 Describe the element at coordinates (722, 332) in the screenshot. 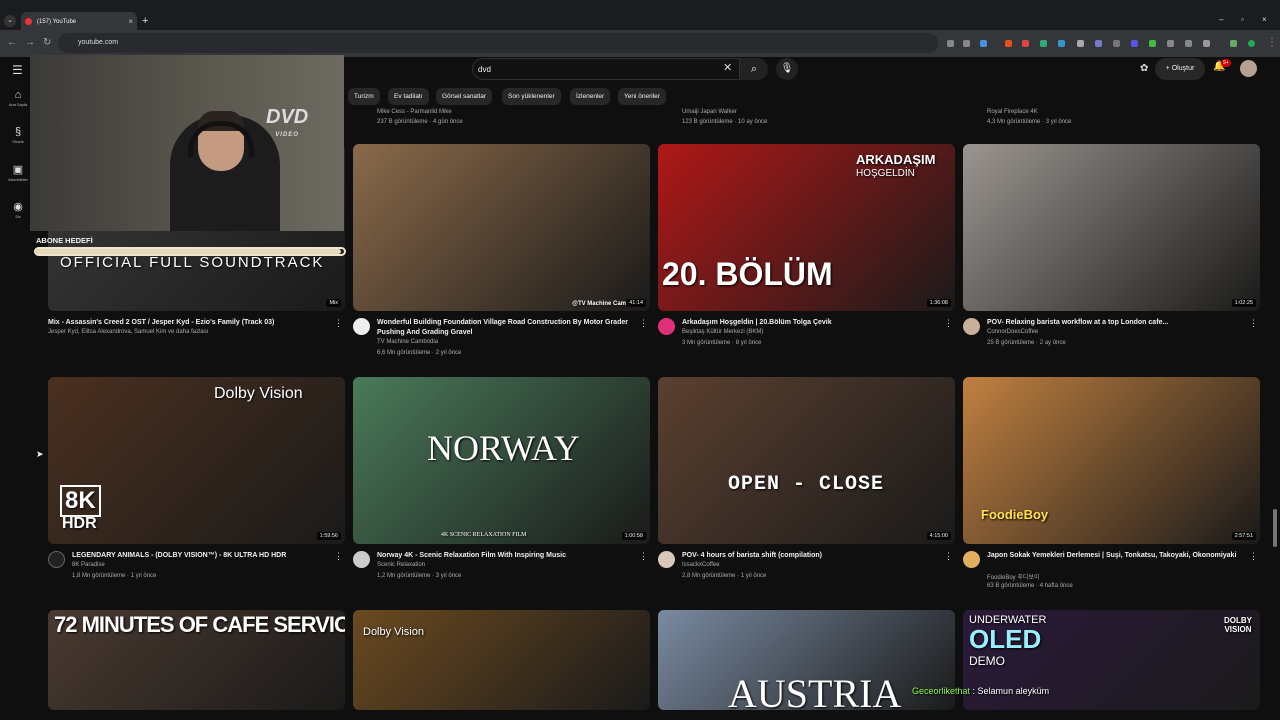

I see `channel-name: Beşiktaş Kültür Merkezi (BKM)` at that location.